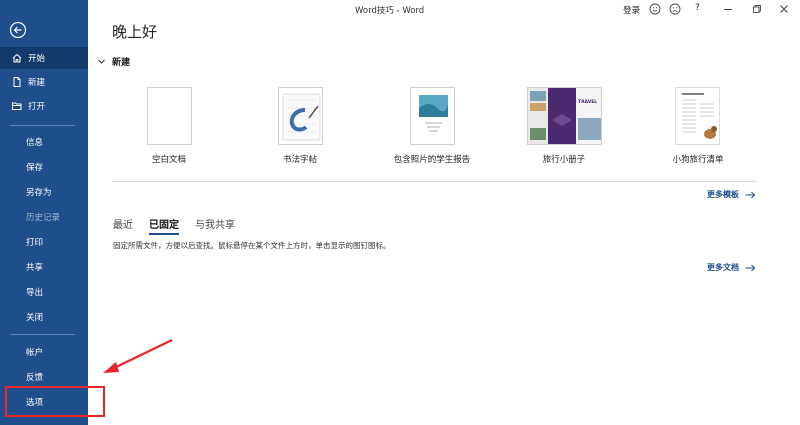 The width and height of the screenshot is (800, 425). Describe the element at coordinates (39, 193) in the screenshot. I see `sidebar-item-label: 另存为` at that location.